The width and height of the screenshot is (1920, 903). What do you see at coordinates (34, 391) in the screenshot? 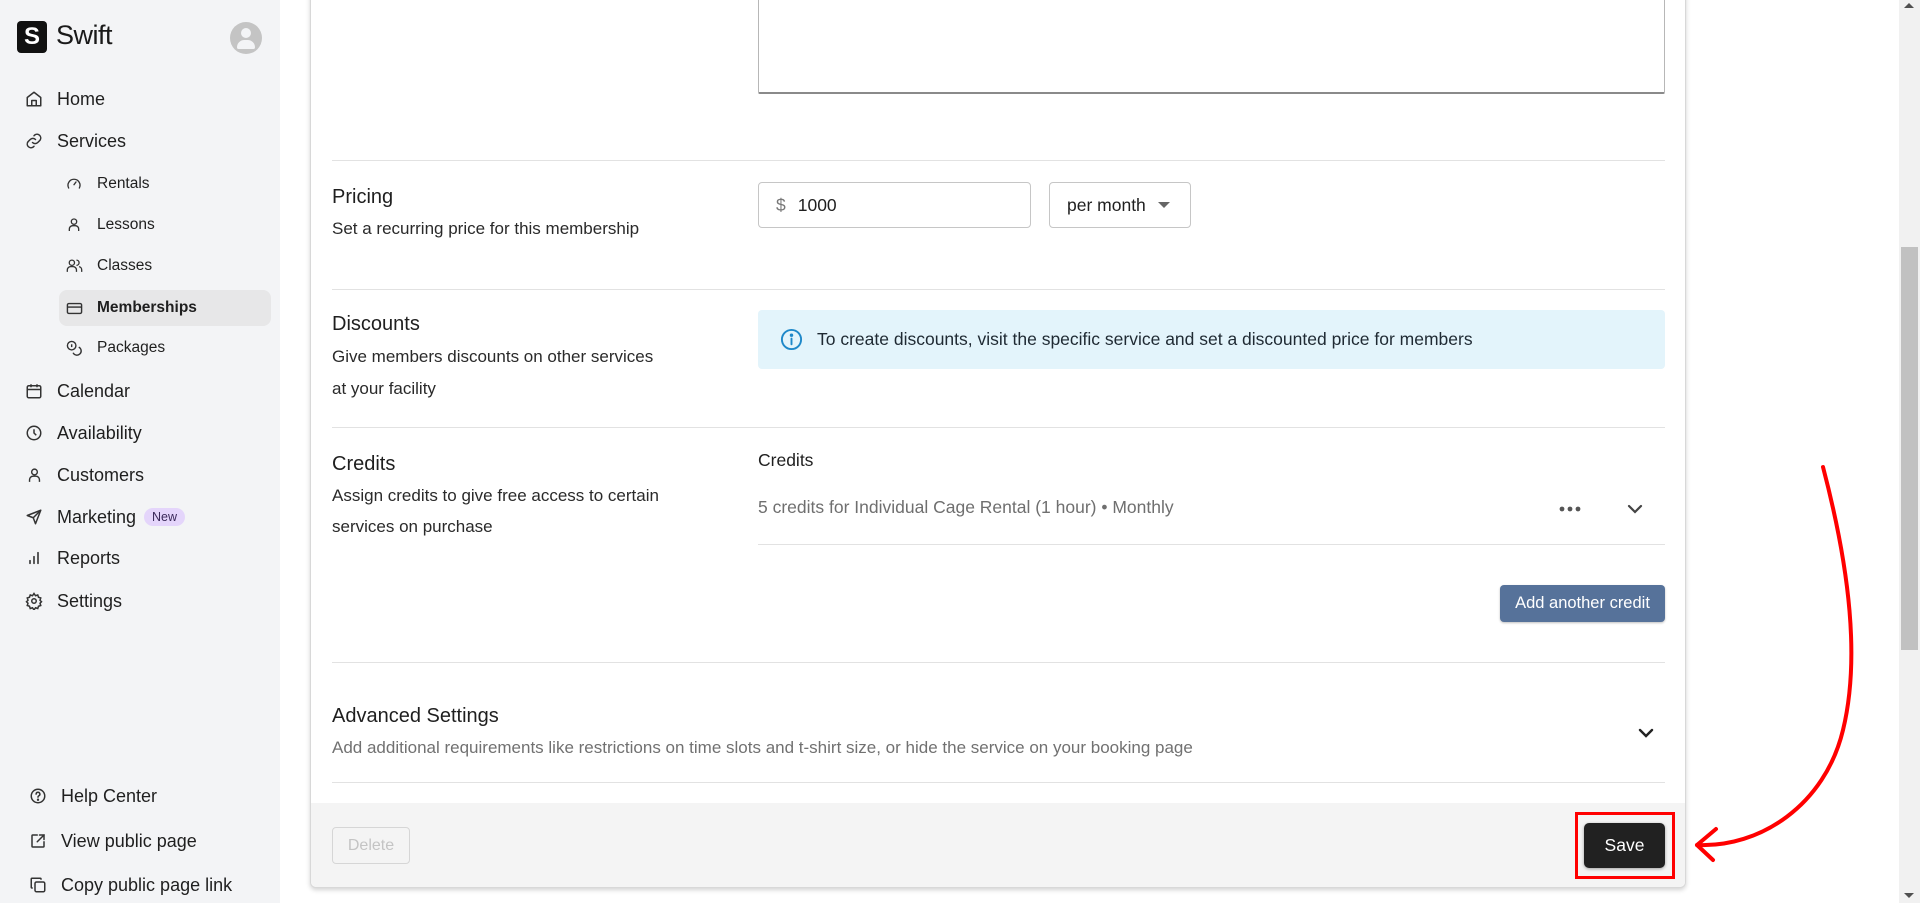
I see `calendar-icon` at bounding box center [34, 391].